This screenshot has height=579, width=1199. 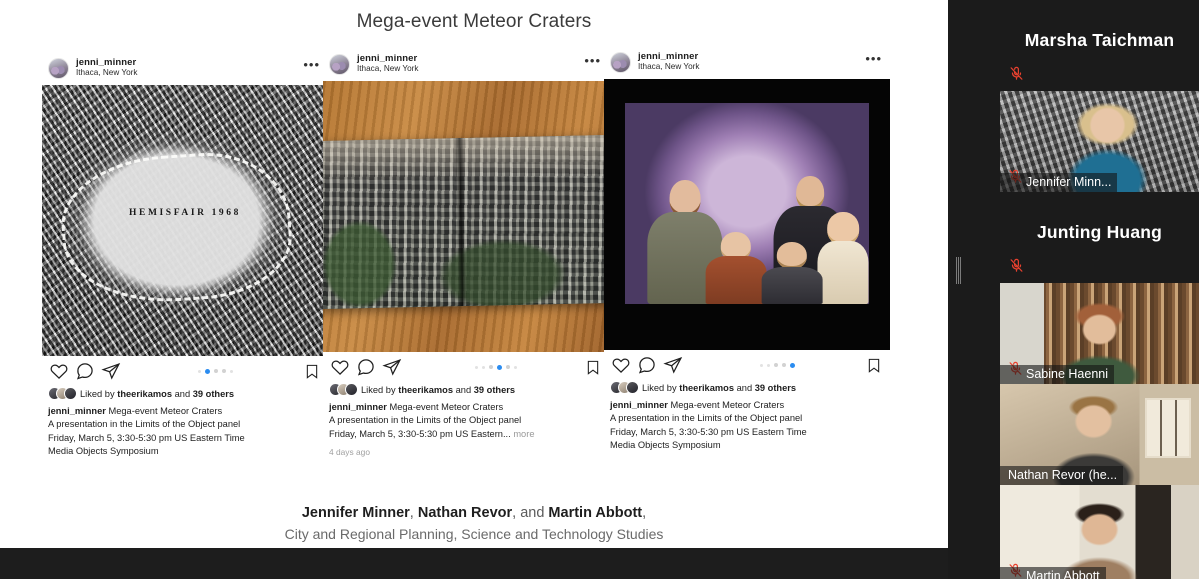 I want to click on post-timestamp: 4 days ago, so click(x=349, y=452).